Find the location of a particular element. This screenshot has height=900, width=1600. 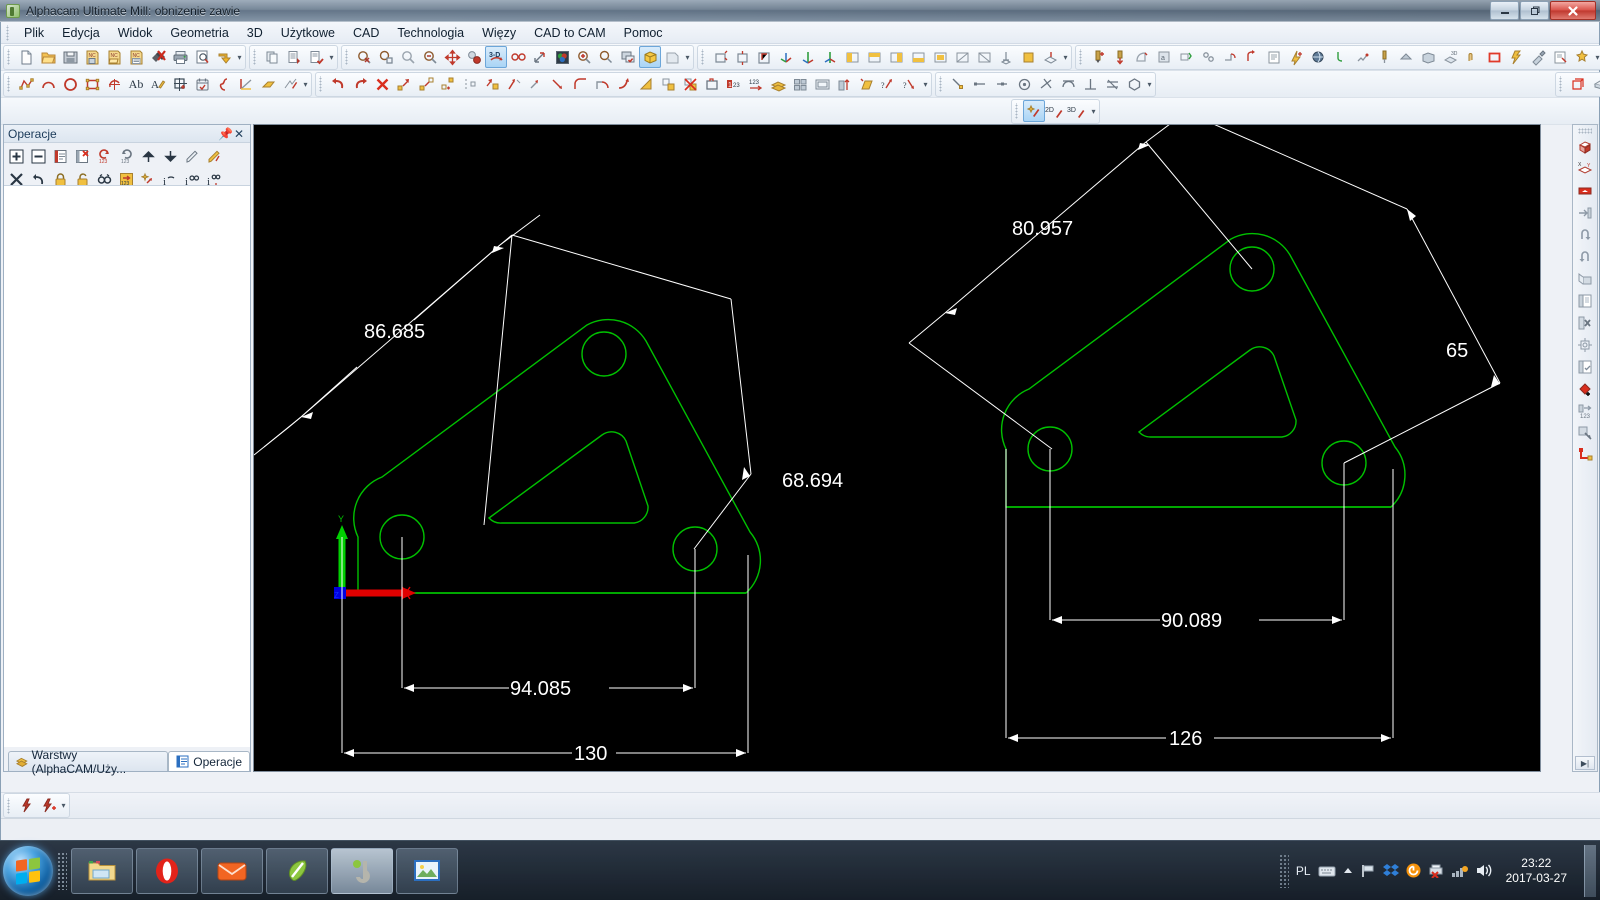

zoom-previous-icon is located at coordinates (408, 57).